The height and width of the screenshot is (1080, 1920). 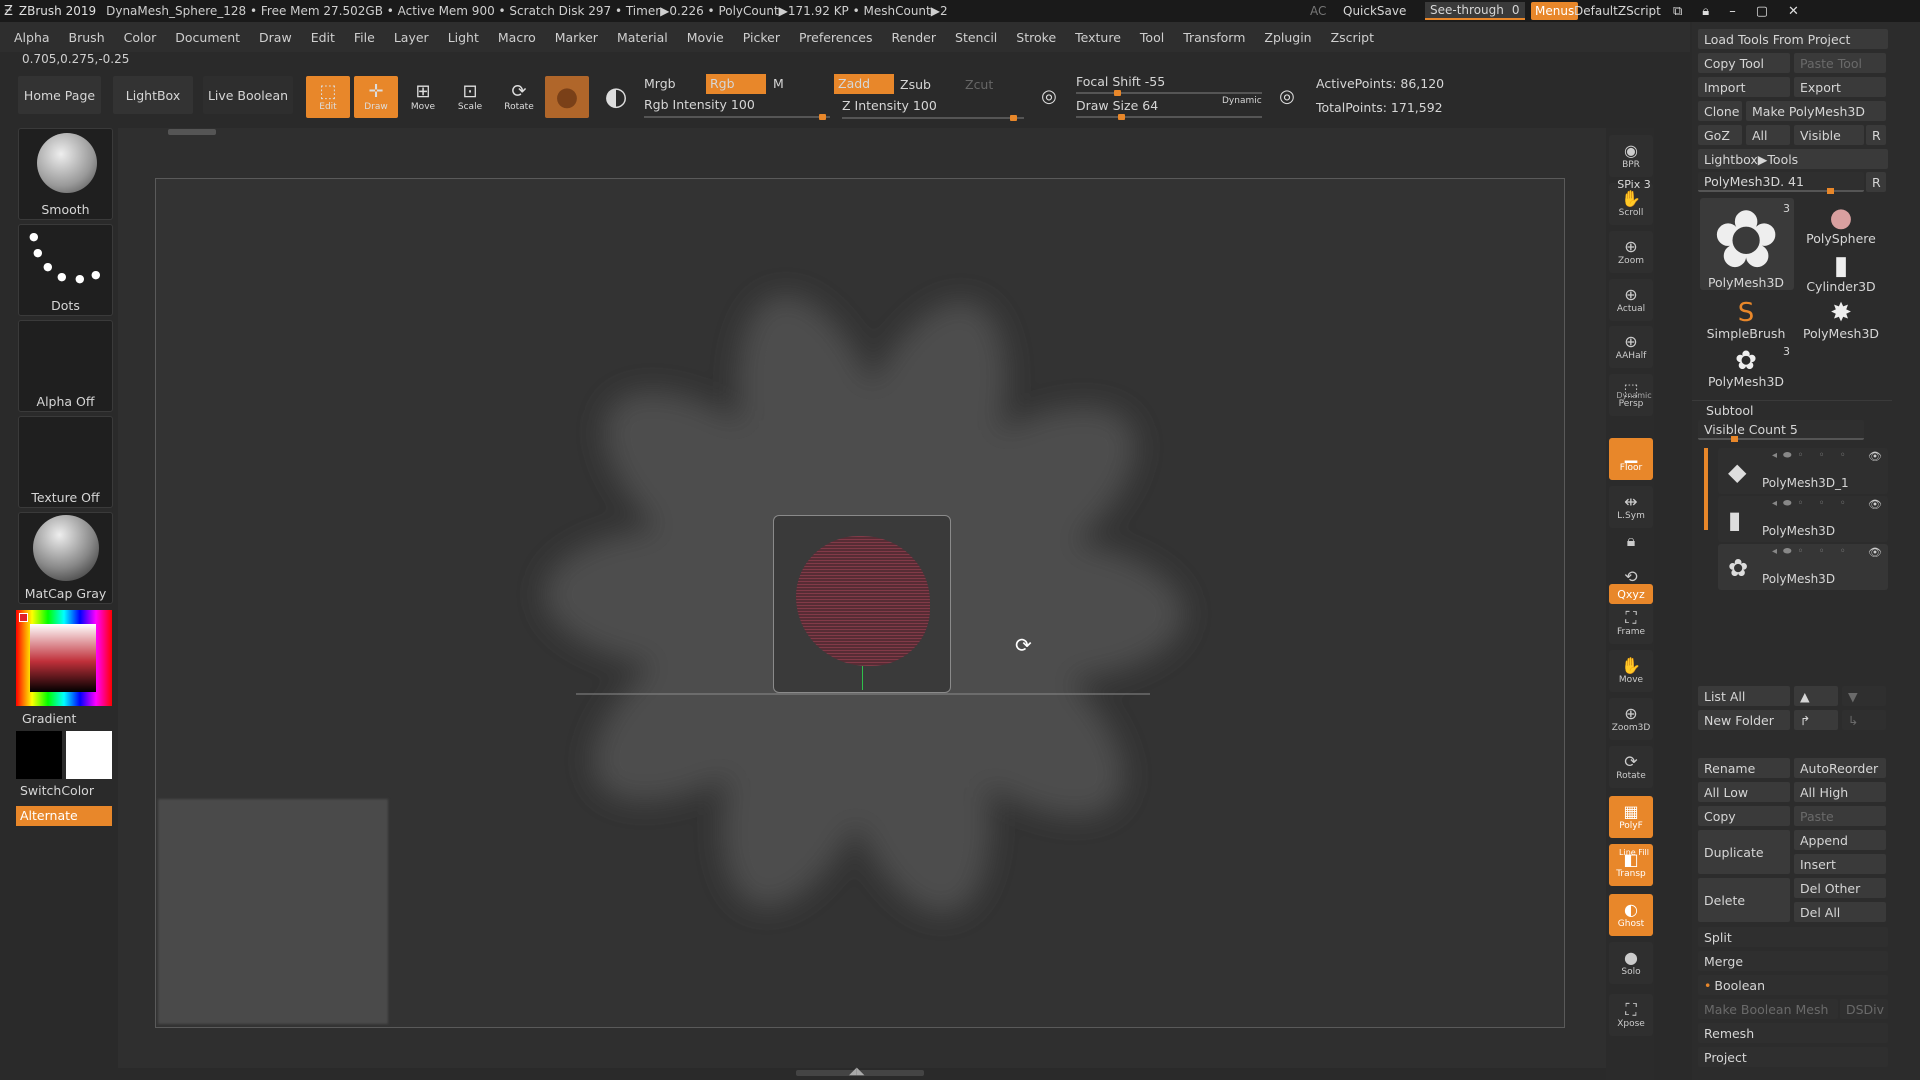 I want to click on alpha-slot: Alpha Off, so click(x=65, y=366).